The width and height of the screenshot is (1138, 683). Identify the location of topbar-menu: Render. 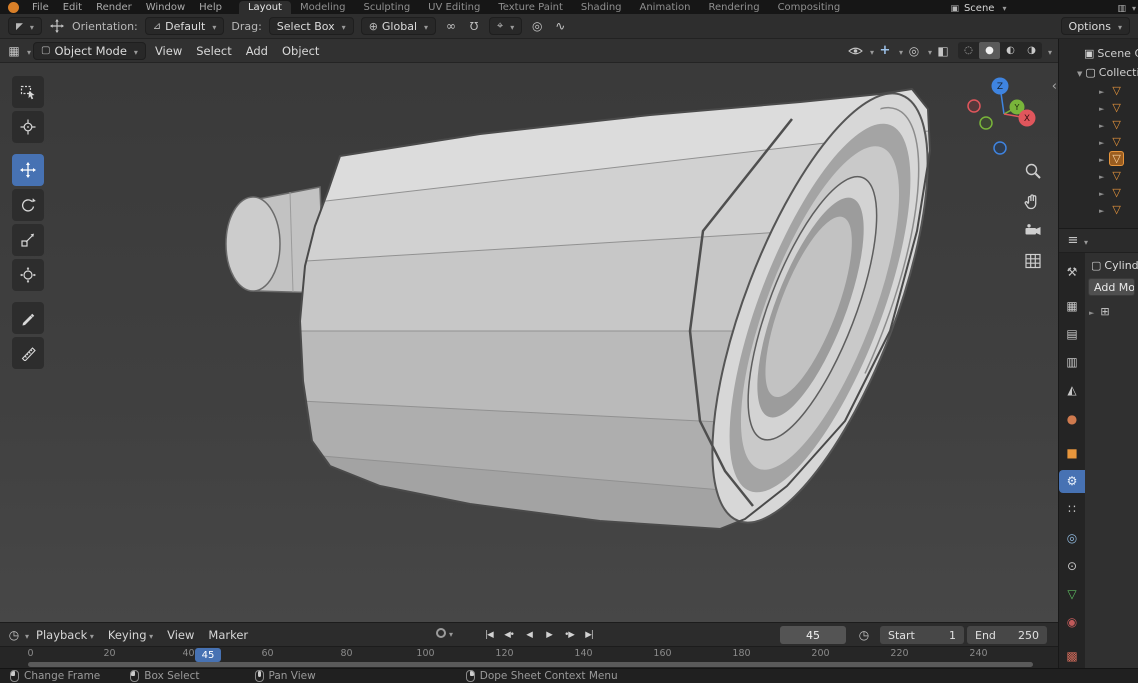
(114, 7).